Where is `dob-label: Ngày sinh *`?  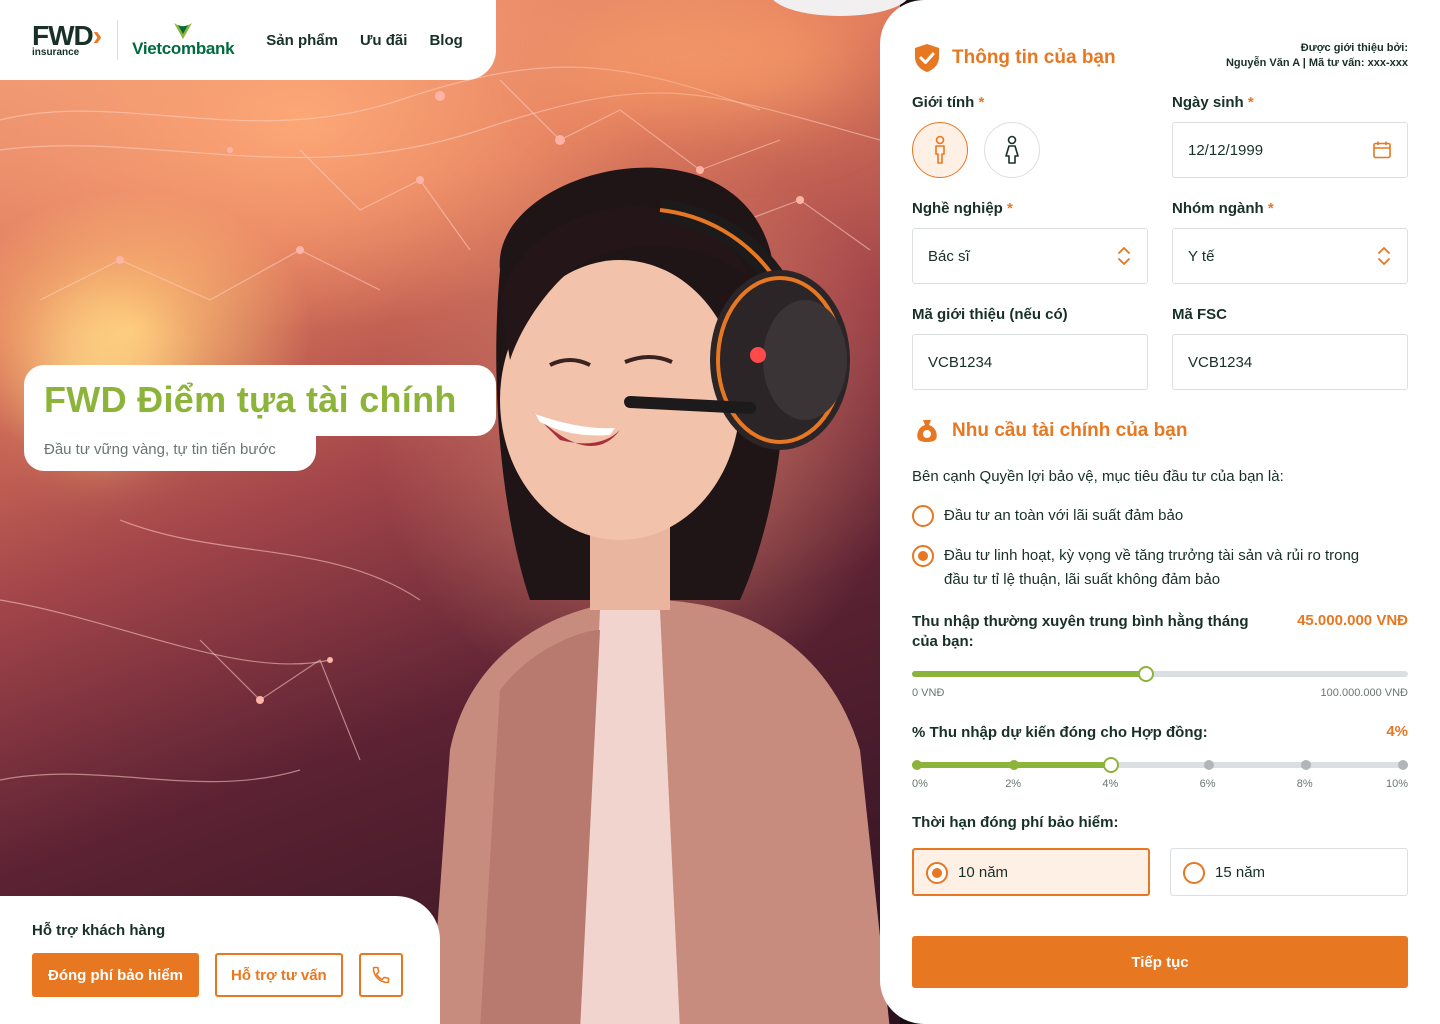 dob-label: Ngày sinh * is located at coordinates (1213, 102).